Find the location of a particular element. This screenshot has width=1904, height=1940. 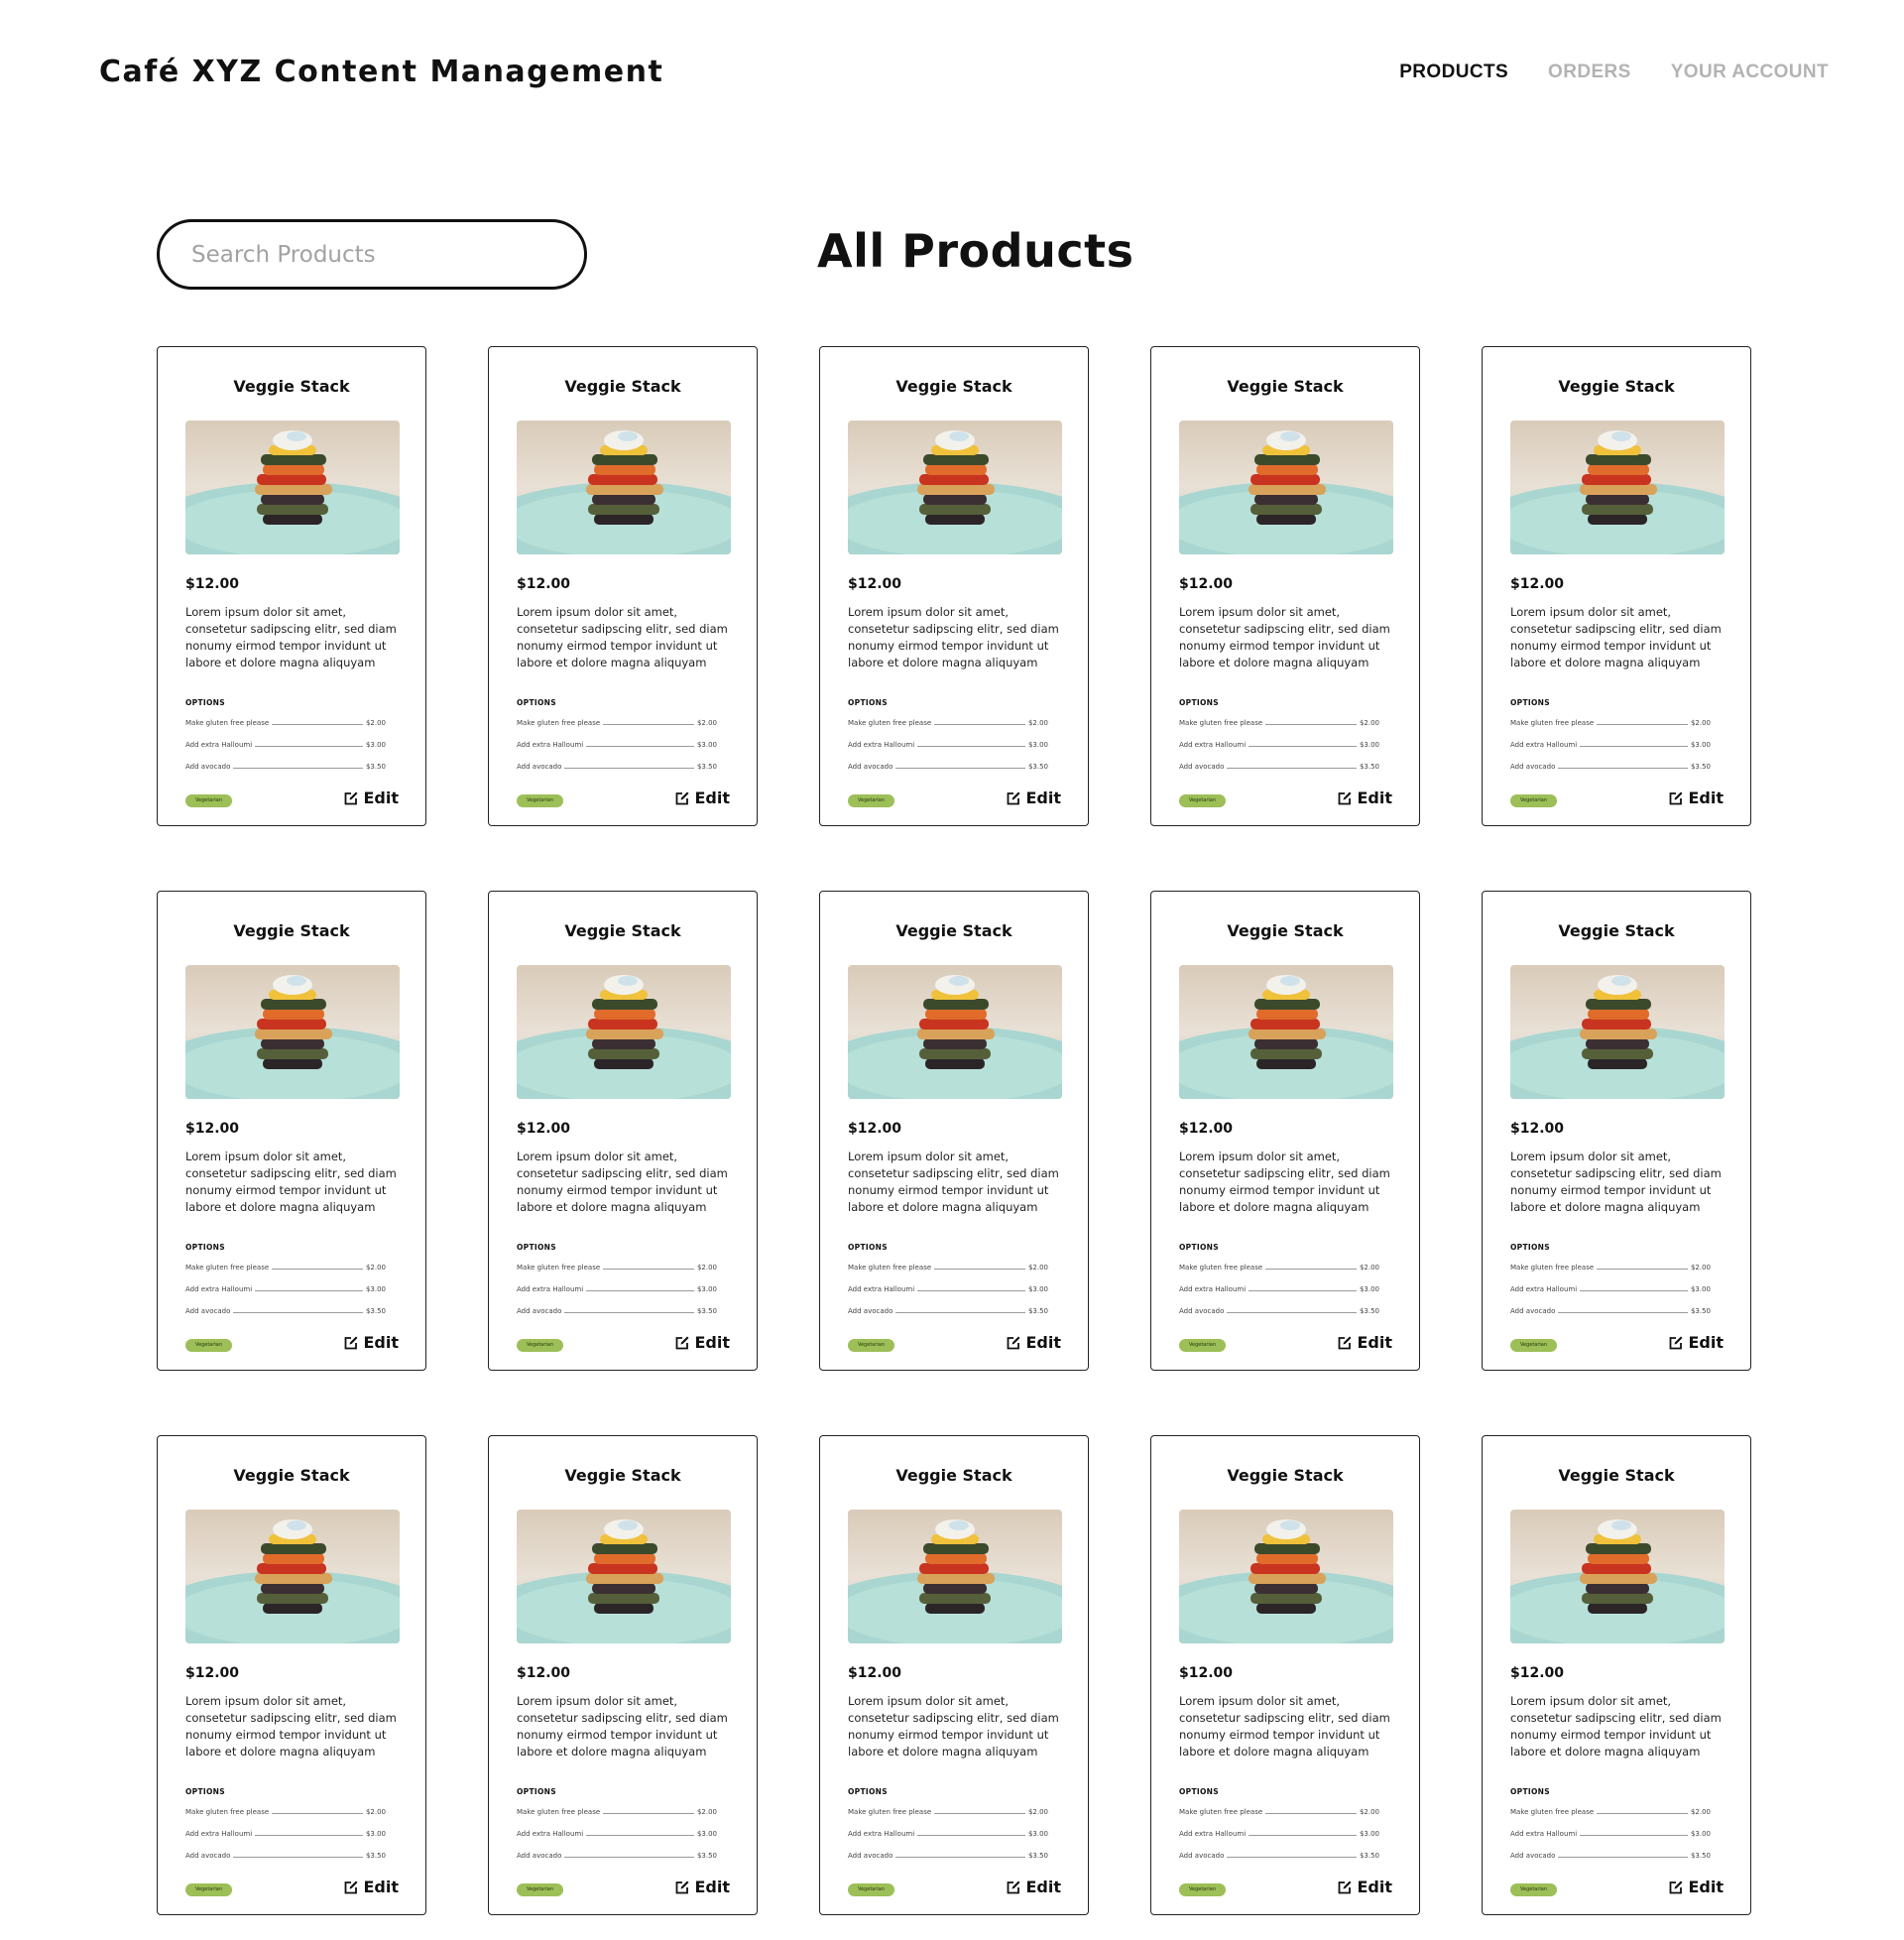

nav-orders: ORDERS is located at coordinates (1589, 72).